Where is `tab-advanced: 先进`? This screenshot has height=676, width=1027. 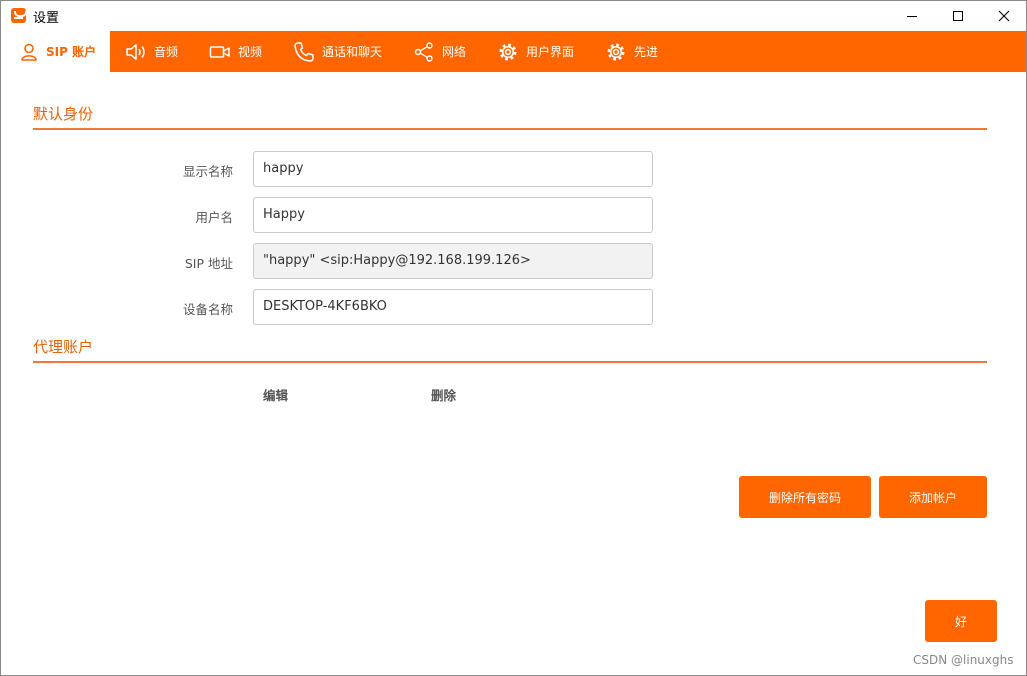 tab-advanced: 先进 is located at coordinates (631, 51).